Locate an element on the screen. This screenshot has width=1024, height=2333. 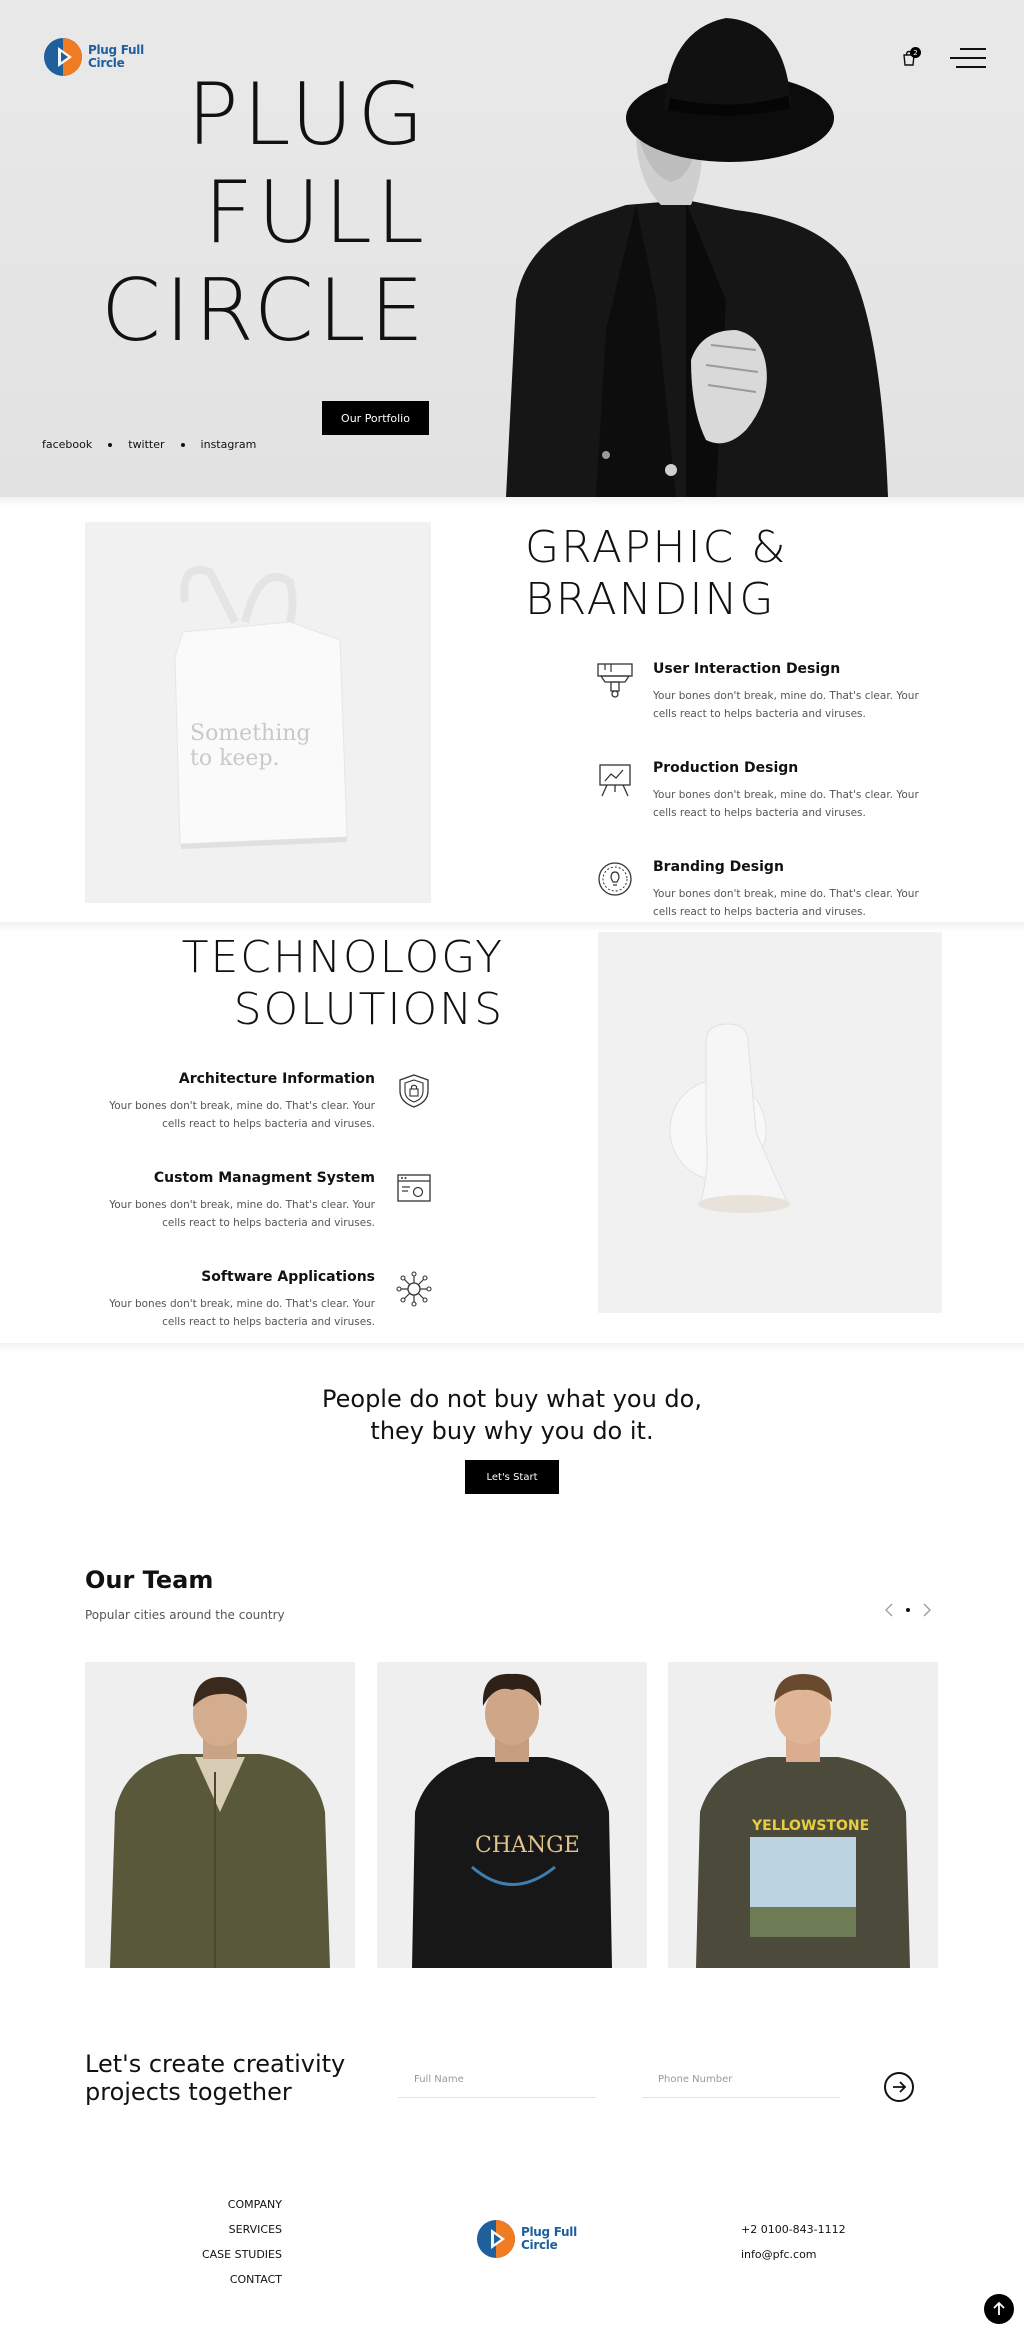
bag-text-line1: Something is located at coordinates (250, 733).